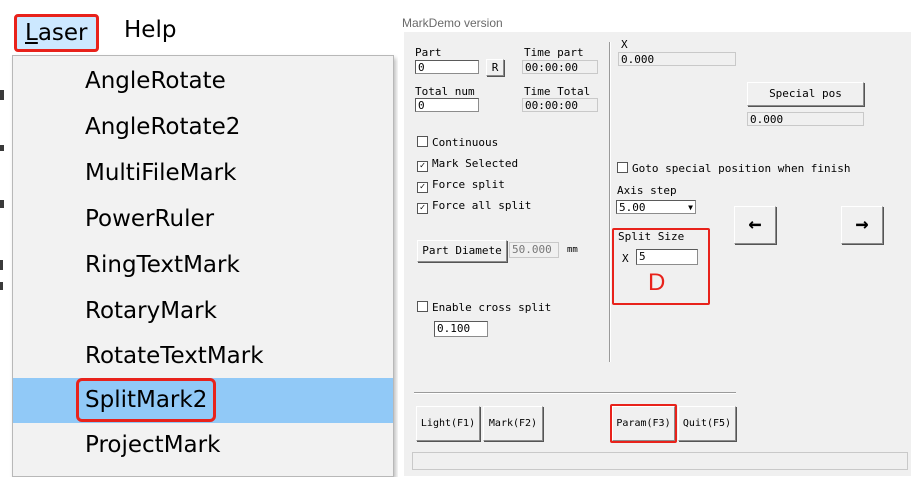 This screenshot has width=920, height=477. What do you see at coordinates (534, 250) in the screenshot?
I see `part-diameter-field: 50.000` at bounding box center [534, 250].